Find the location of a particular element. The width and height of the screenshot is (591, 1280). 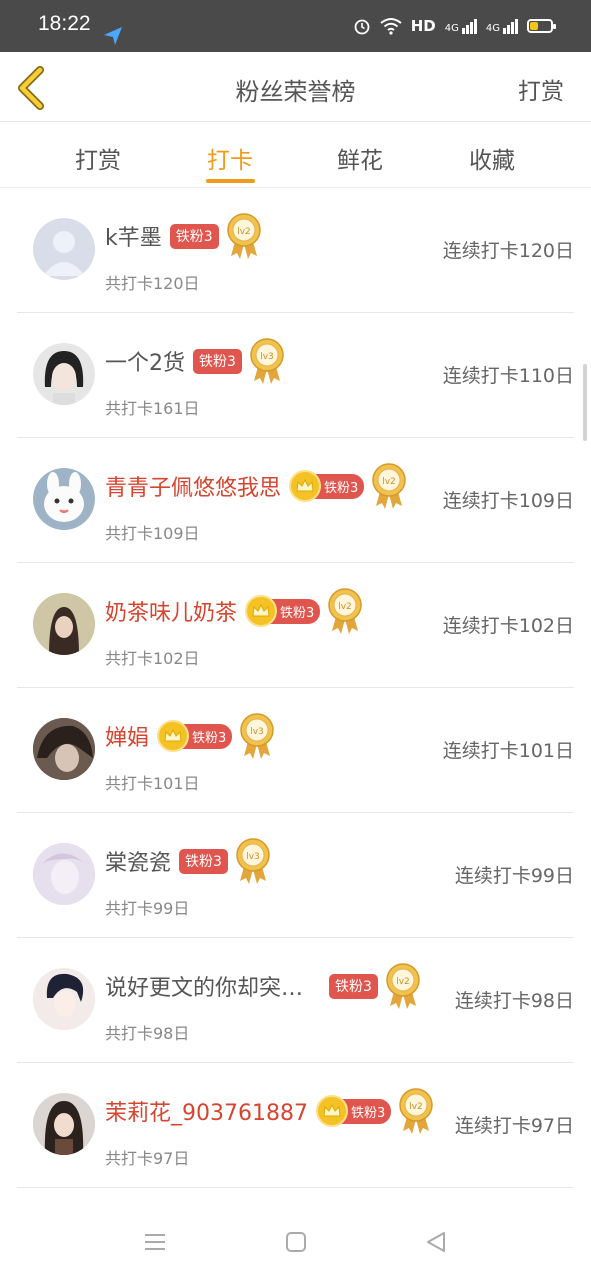

streak-checkin: 连续打卡109日 is located at coordinates (508, 501).